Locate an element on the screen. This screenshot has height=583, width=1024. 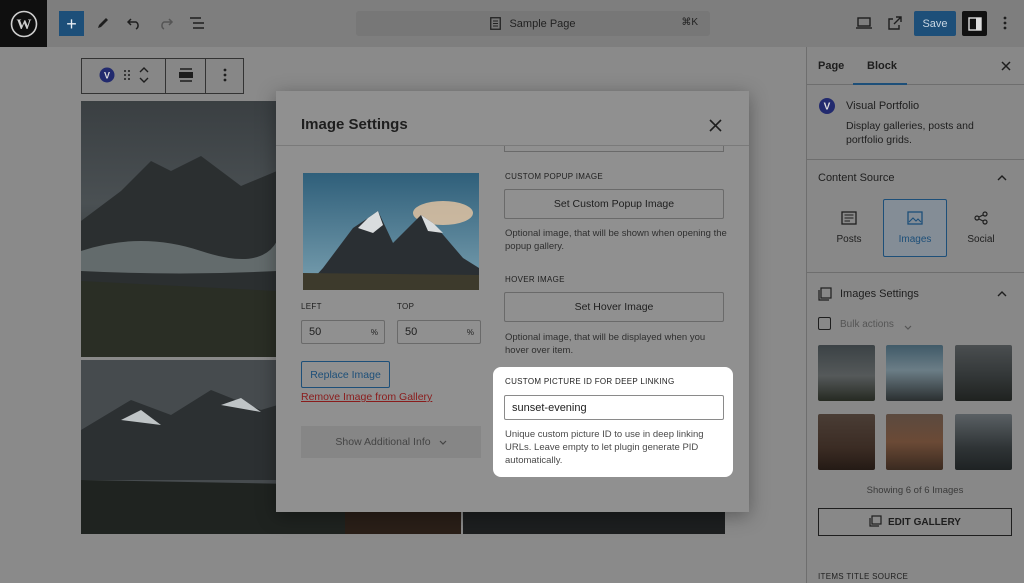
document-overview-icon is located at coordinates (197, 23).